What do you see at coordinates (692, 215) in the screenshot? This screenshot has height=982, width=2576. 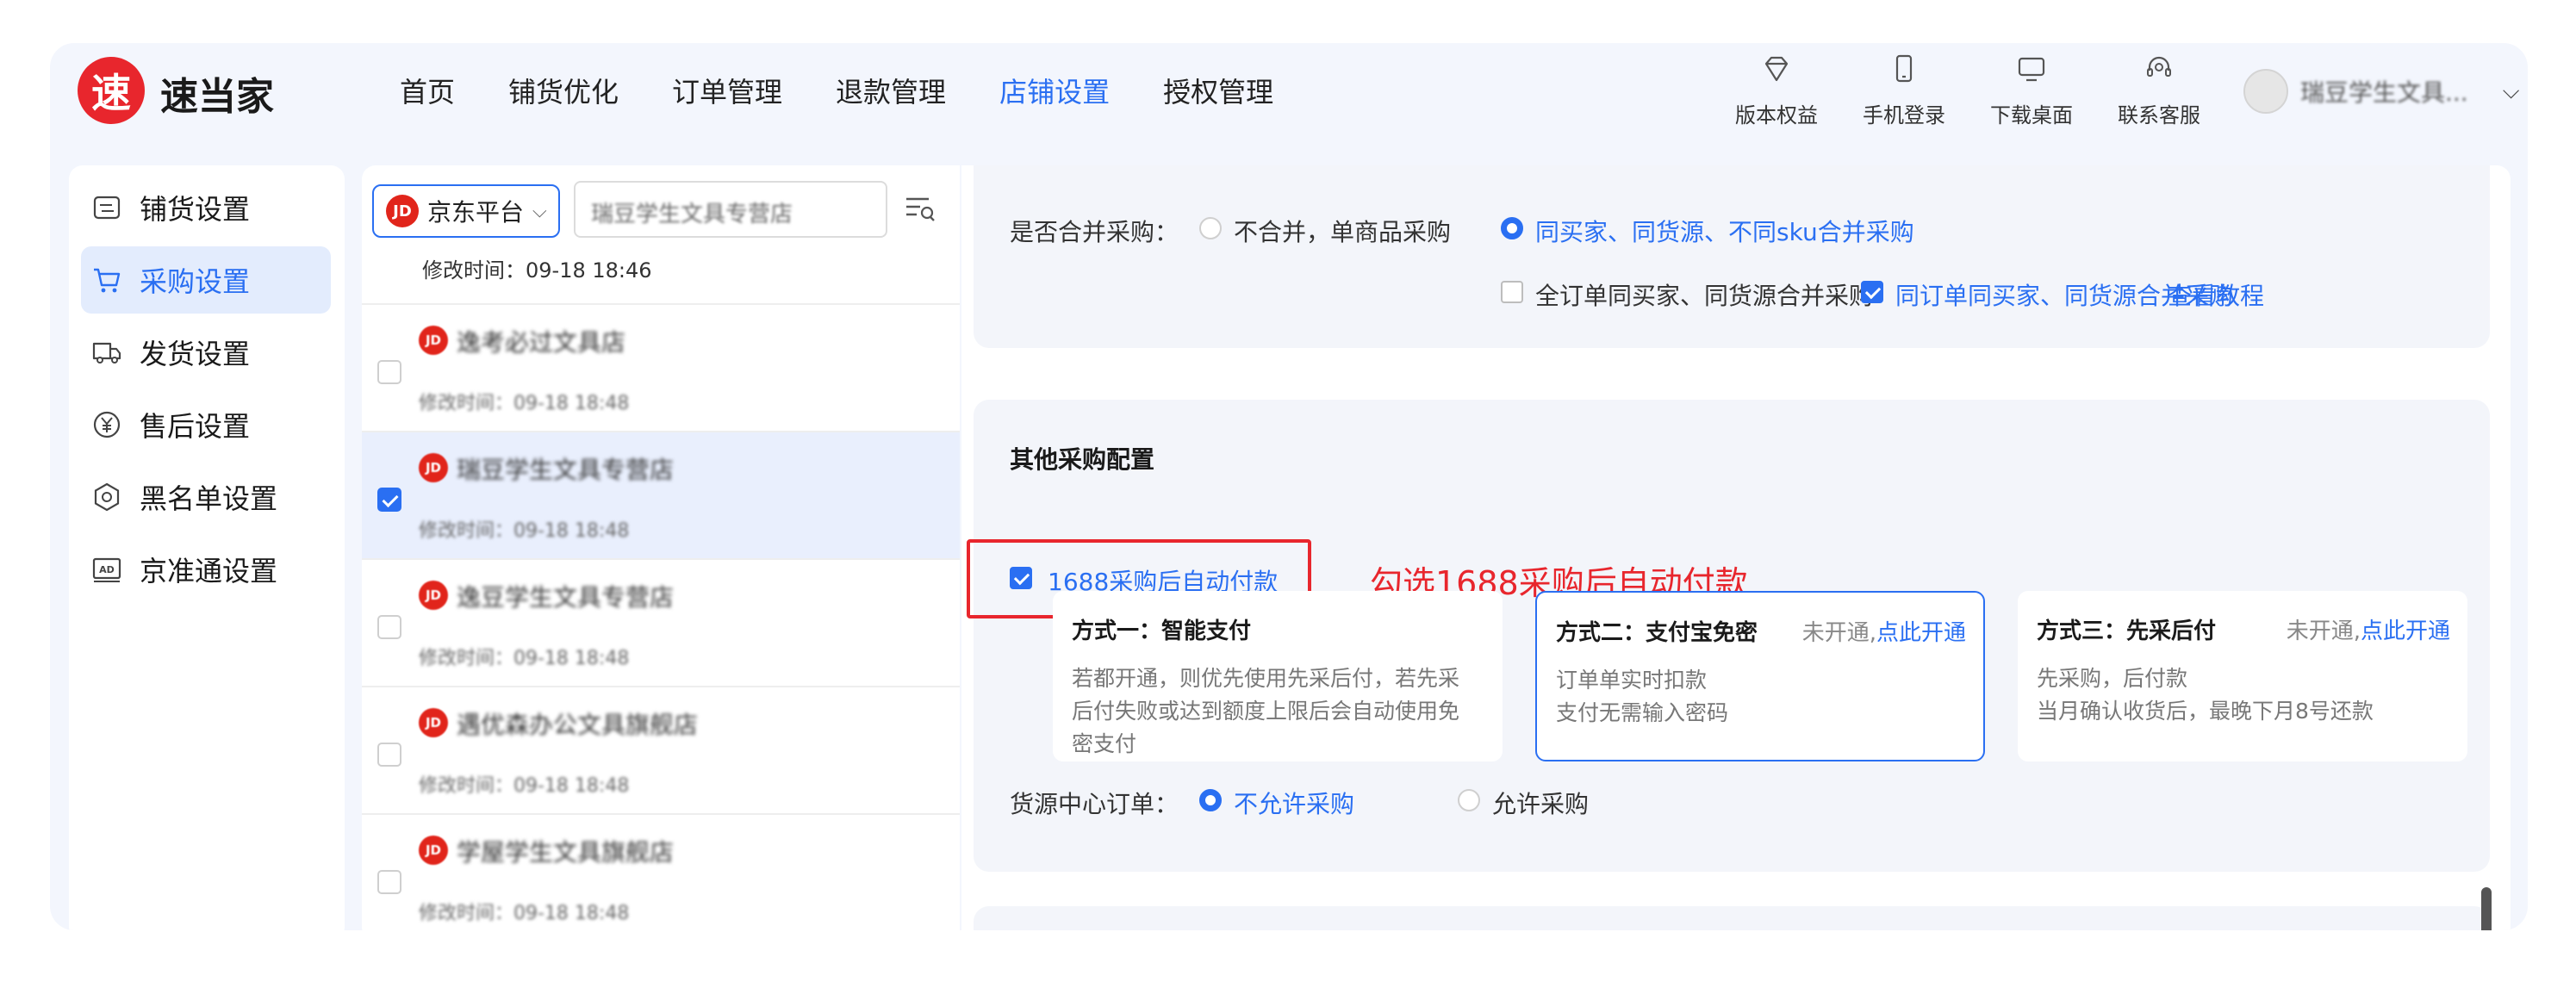 I see `store-search-value: 瑞豆学生文具专营店` at bounding box center [692, 215].